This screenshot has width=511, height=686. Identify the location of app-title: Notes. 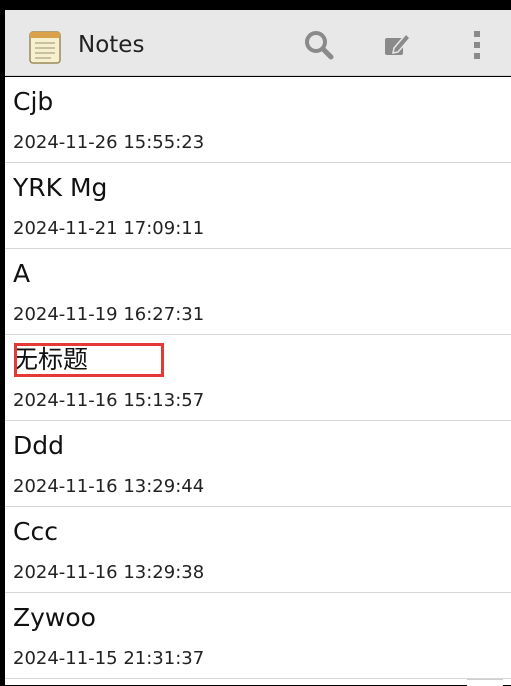
(111, 45).